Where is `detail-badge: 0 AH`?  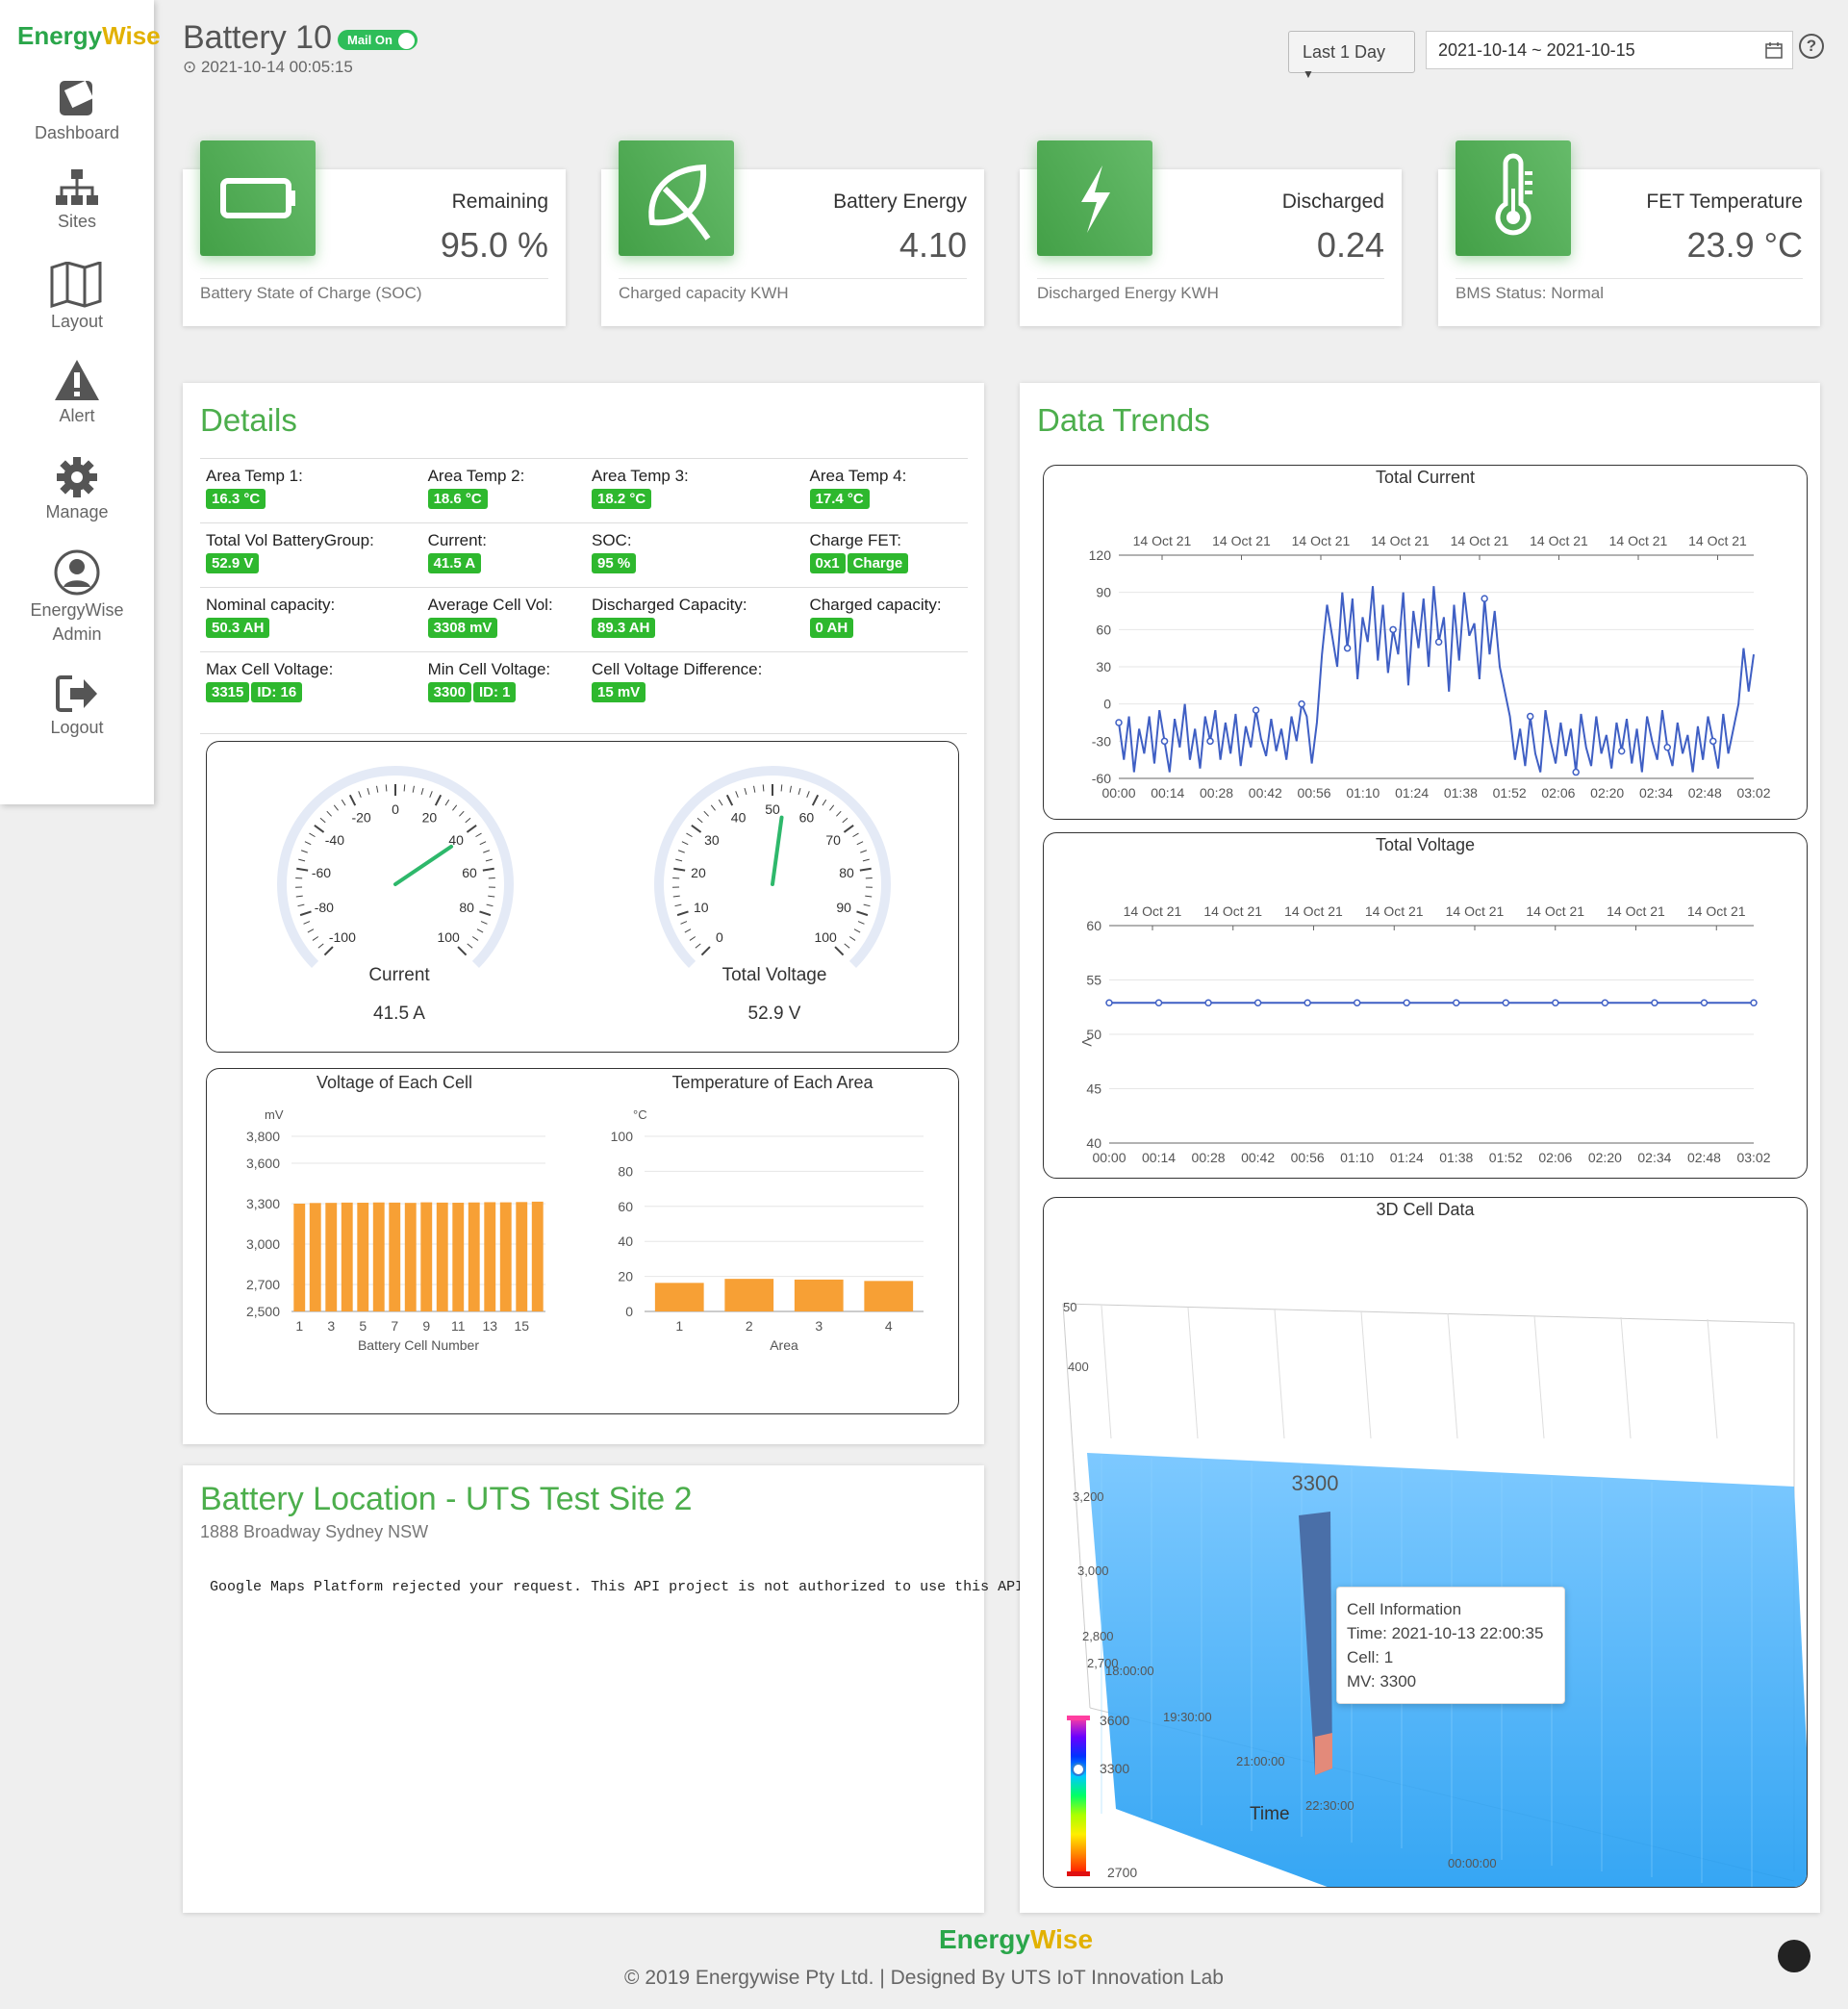
detail-badge: 0 AH is located at coordinates (831, 628).